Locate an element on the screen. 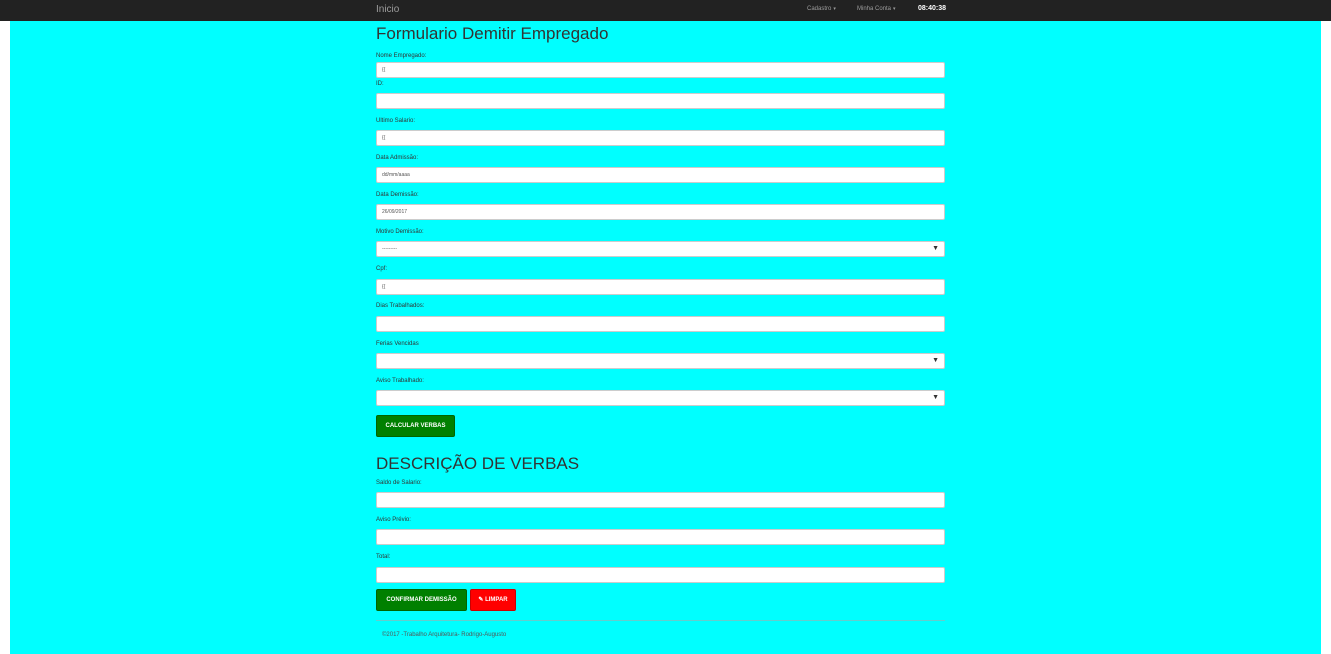 The height and width of the screenshot is (654, 1331). ferias-vencidas-select: ▼ is located at coordinates (660, 361).